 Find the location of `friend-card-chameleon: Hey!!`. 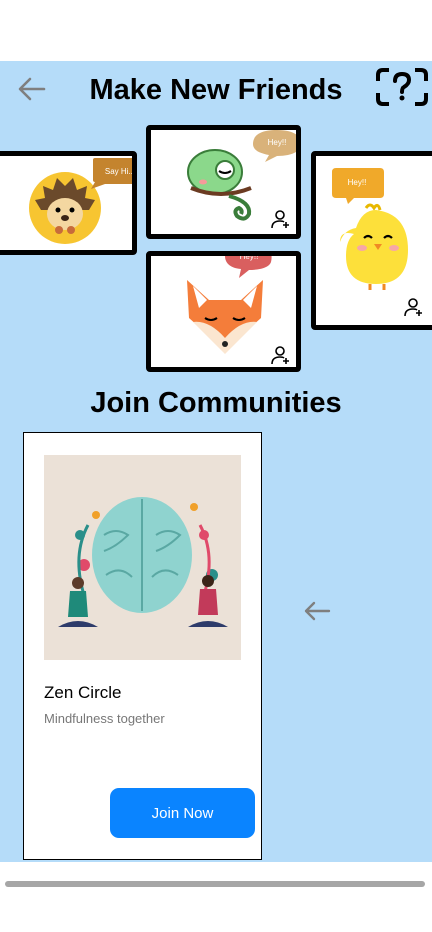

friend-card-chameleon: Hey!! is located at coordinates (223, 182).